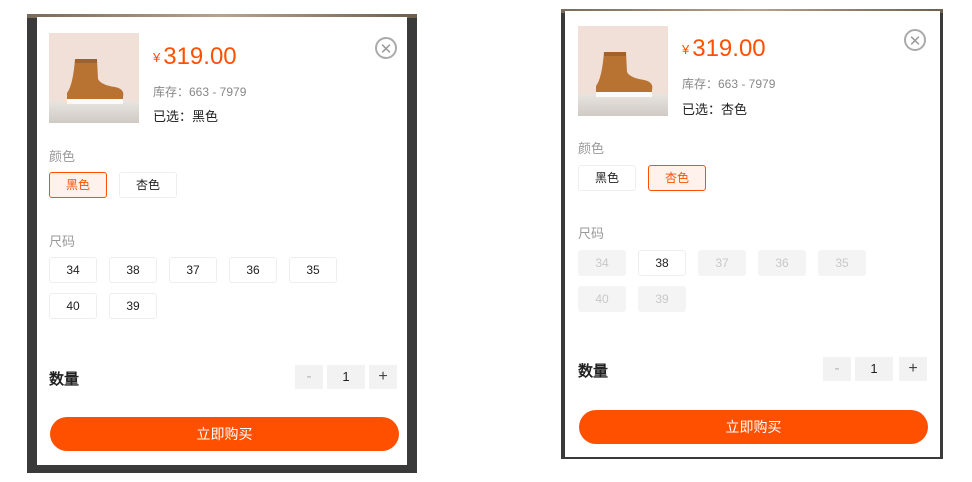  I want to click on selected-variant: 已选：黑色, so click(186, 116).